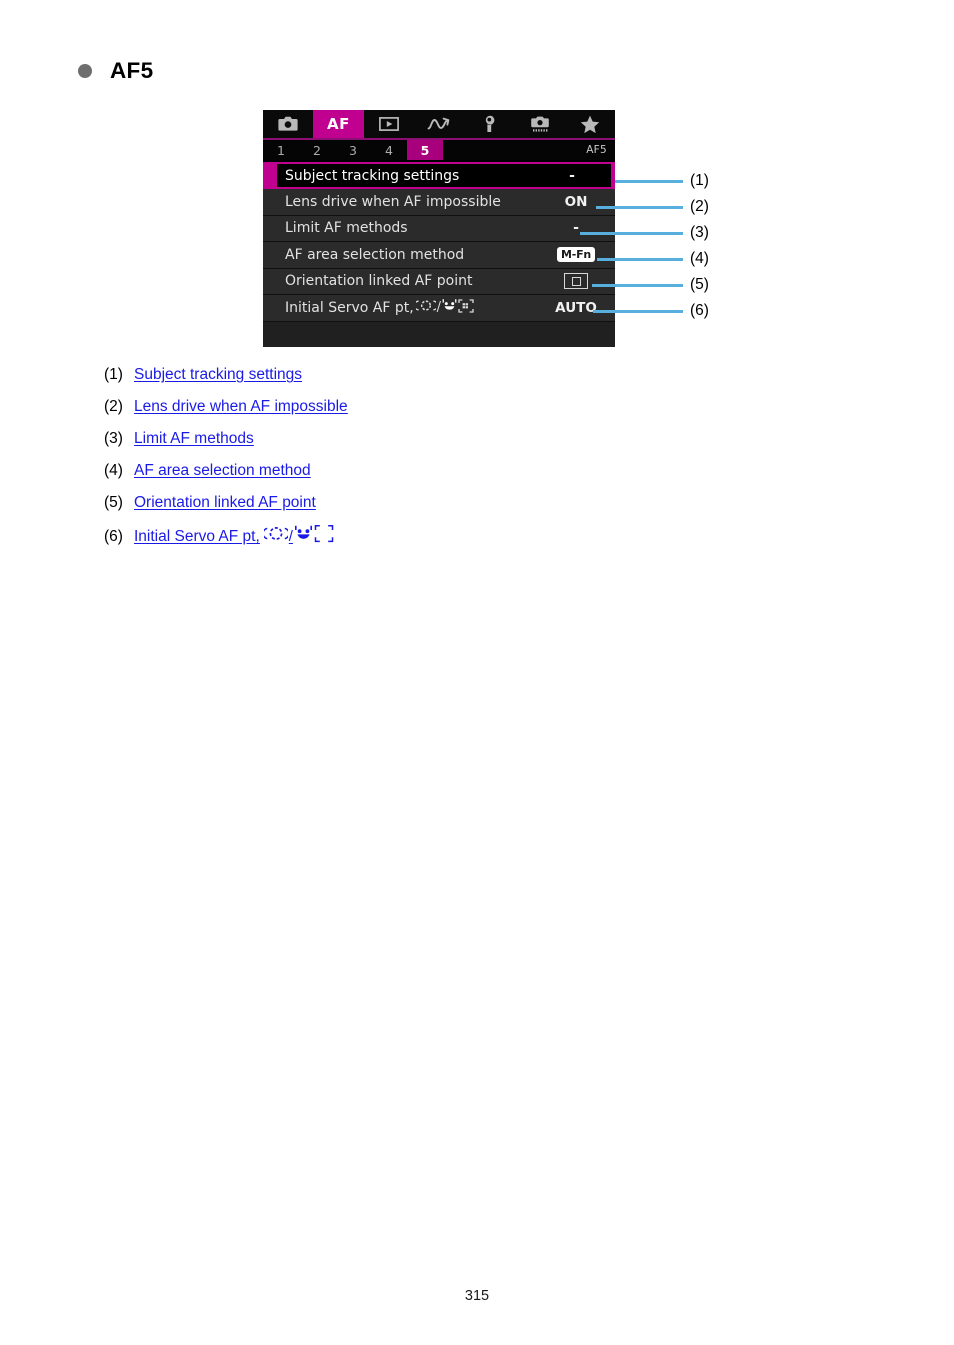  I want to click on menu-row-label: Initial Servo AF pt, /, so click(400, 307).